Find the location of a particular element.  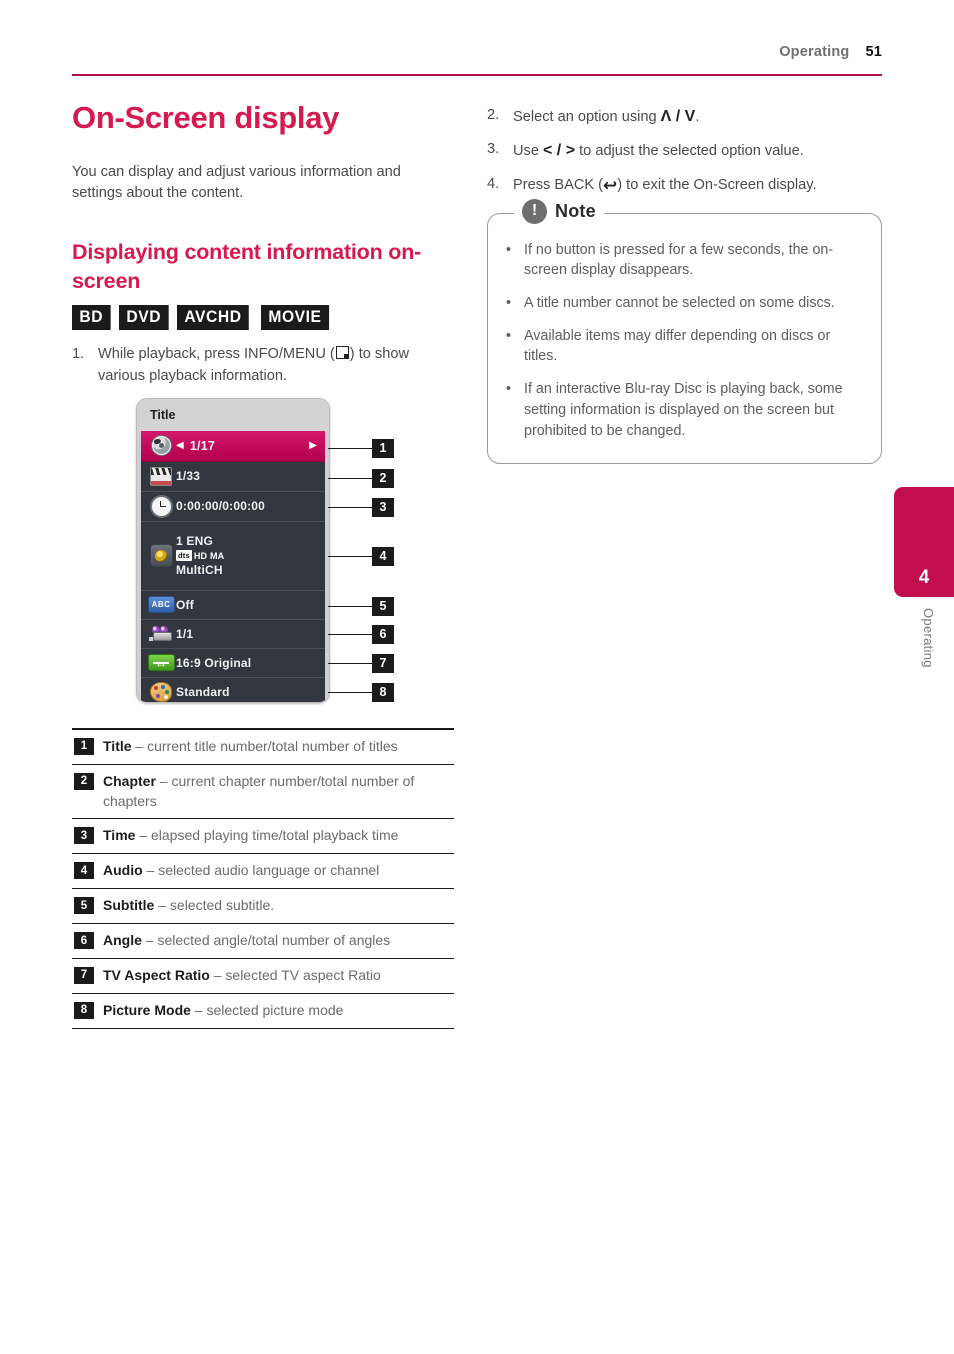

definition-number: 2 is located at coordinates (84, 781).